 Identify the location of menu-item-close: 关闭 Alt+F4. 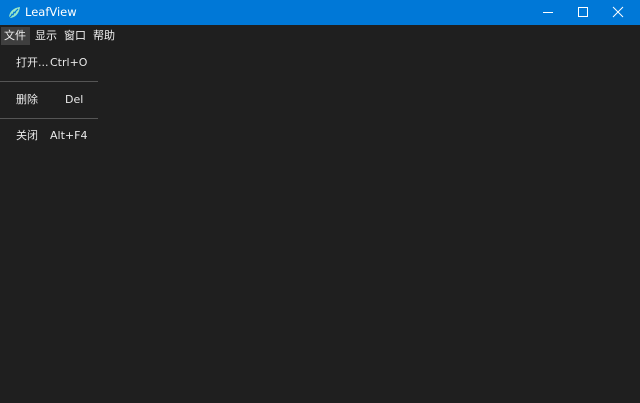
(49, 136).